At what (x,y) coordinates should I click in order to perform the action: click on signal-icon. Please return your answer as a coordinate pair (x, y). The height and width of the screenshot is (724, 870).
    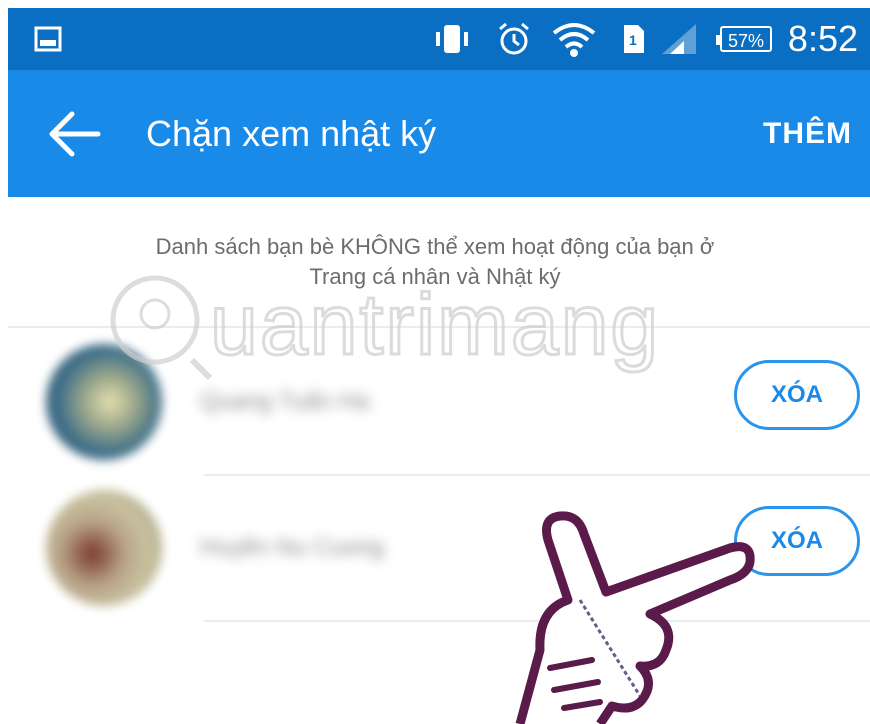
    Looking at the image, I should click on (680, 39).